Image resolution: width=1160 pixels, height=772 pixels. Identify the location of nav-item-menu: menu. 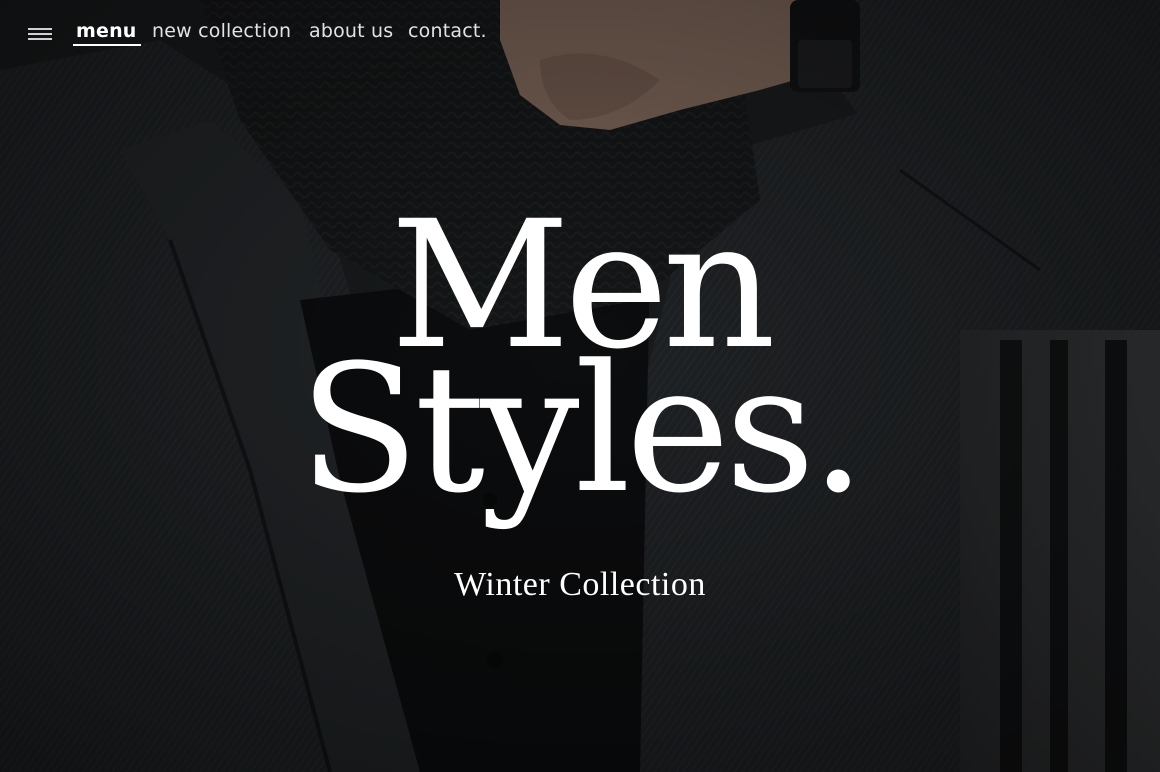
(107, 33).